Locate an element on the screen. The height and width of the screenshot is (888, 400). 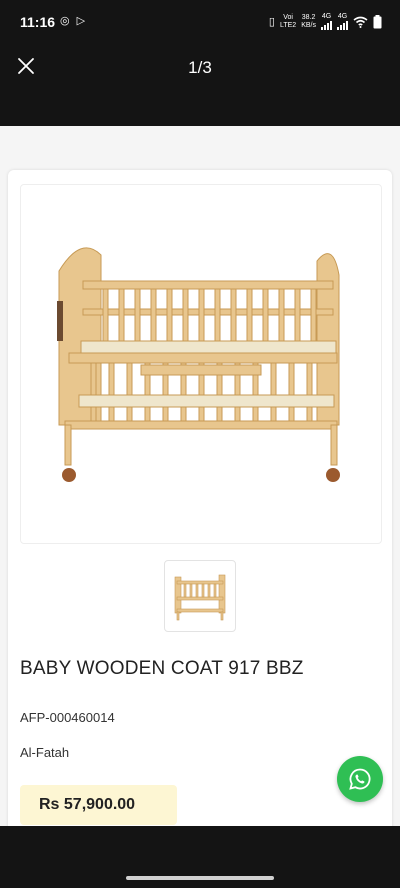
status-bar: 11:16 ◎ ▷ ▯ Voi LTE2 38.2 KB/s 4G 4G is located at coordinates (200, 22).